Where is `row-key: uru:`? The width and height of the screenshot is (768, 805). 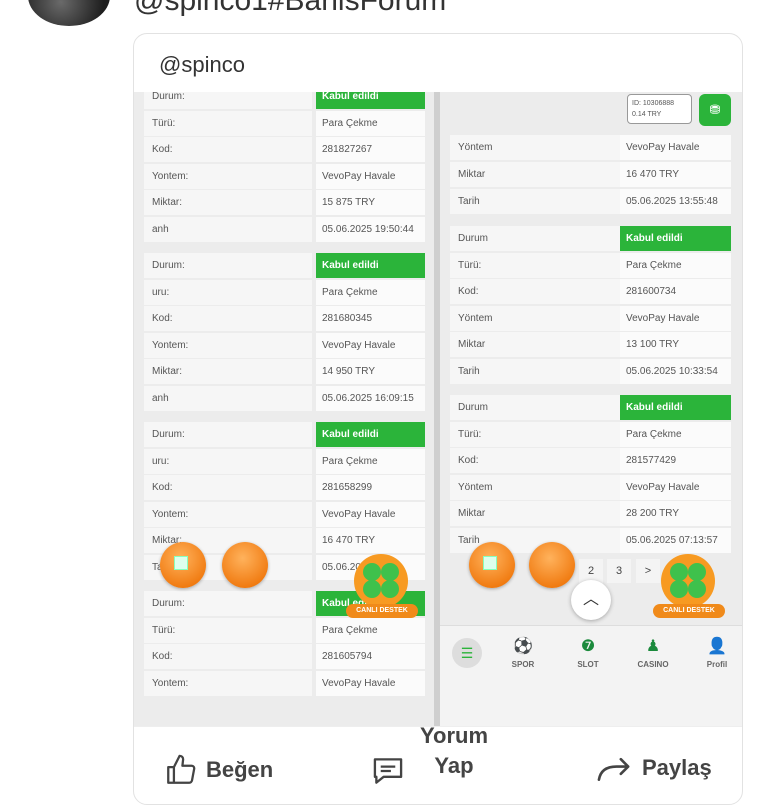 row-key: uru: is located at coordinates (228, 292).